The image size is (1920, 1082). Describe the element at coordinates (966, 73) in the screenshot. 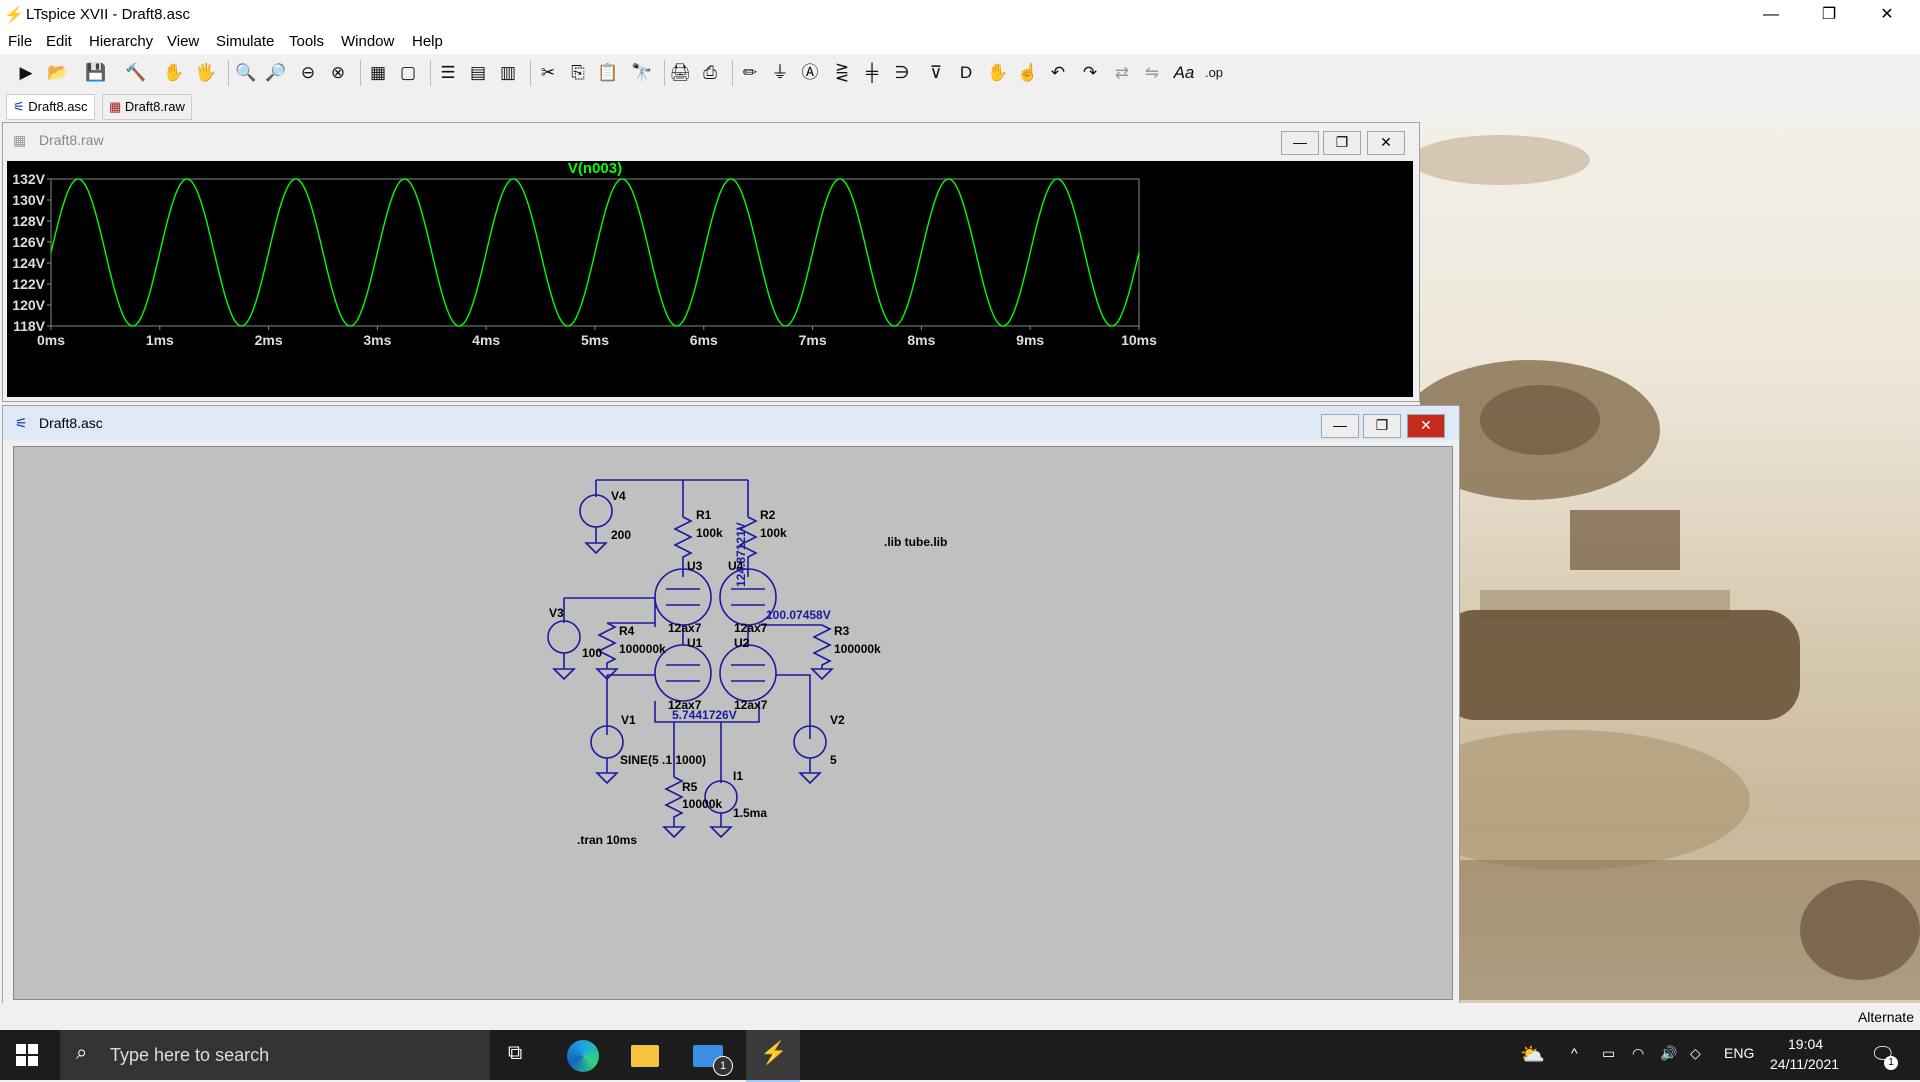

I see `component-icon: D` at that location.